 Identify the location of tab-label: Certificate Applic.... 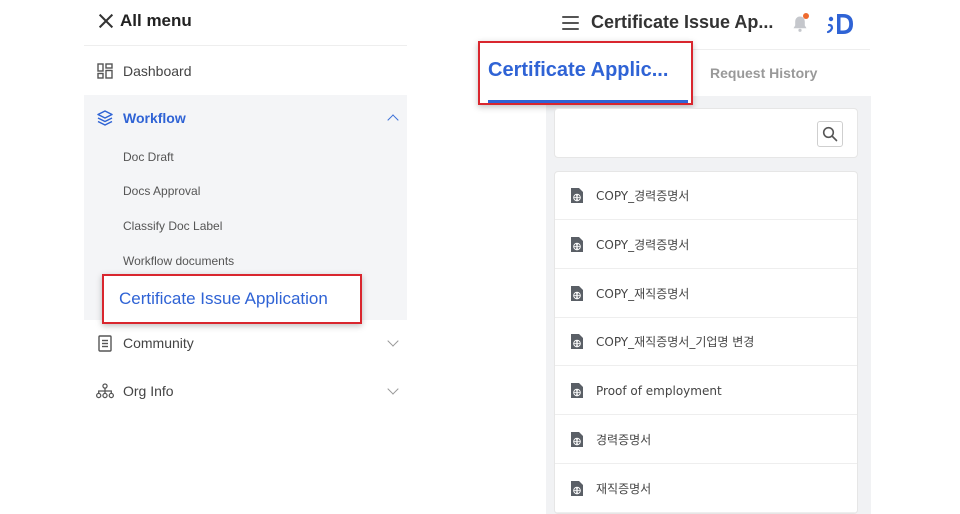
(578, 70).